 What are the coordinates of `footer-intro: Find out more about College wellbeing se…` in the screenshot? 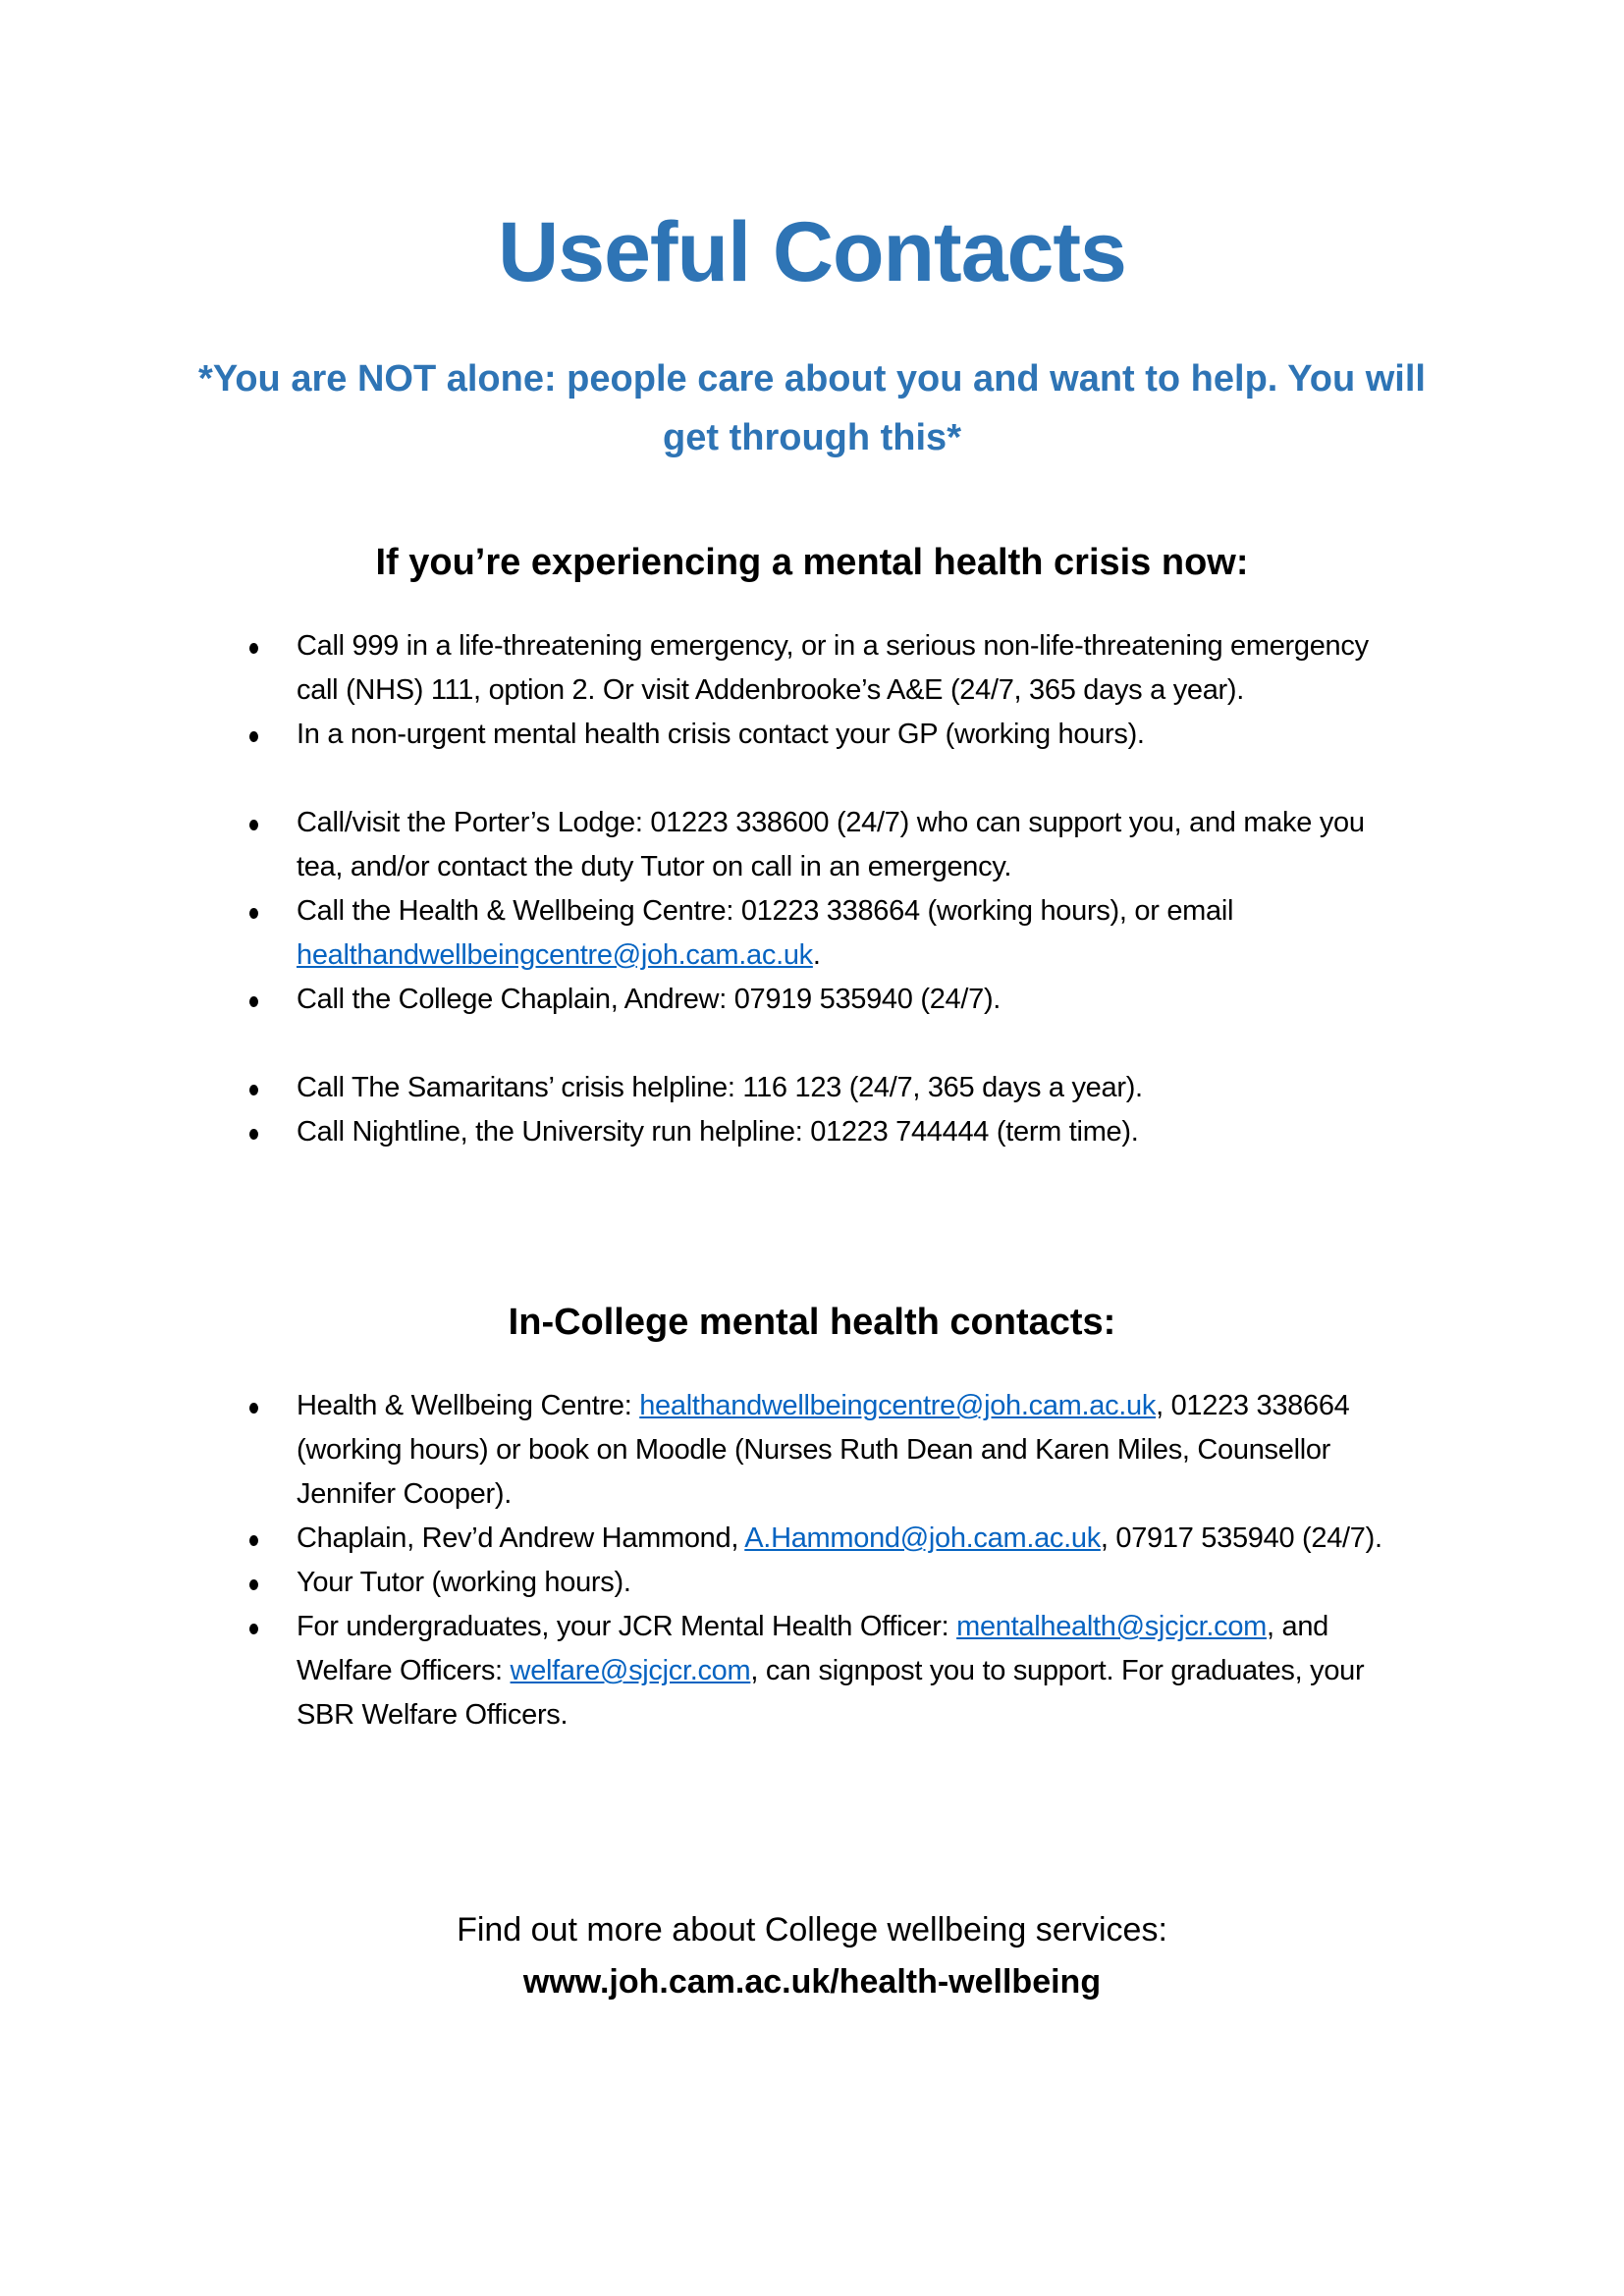 It's located at (812, 1930).